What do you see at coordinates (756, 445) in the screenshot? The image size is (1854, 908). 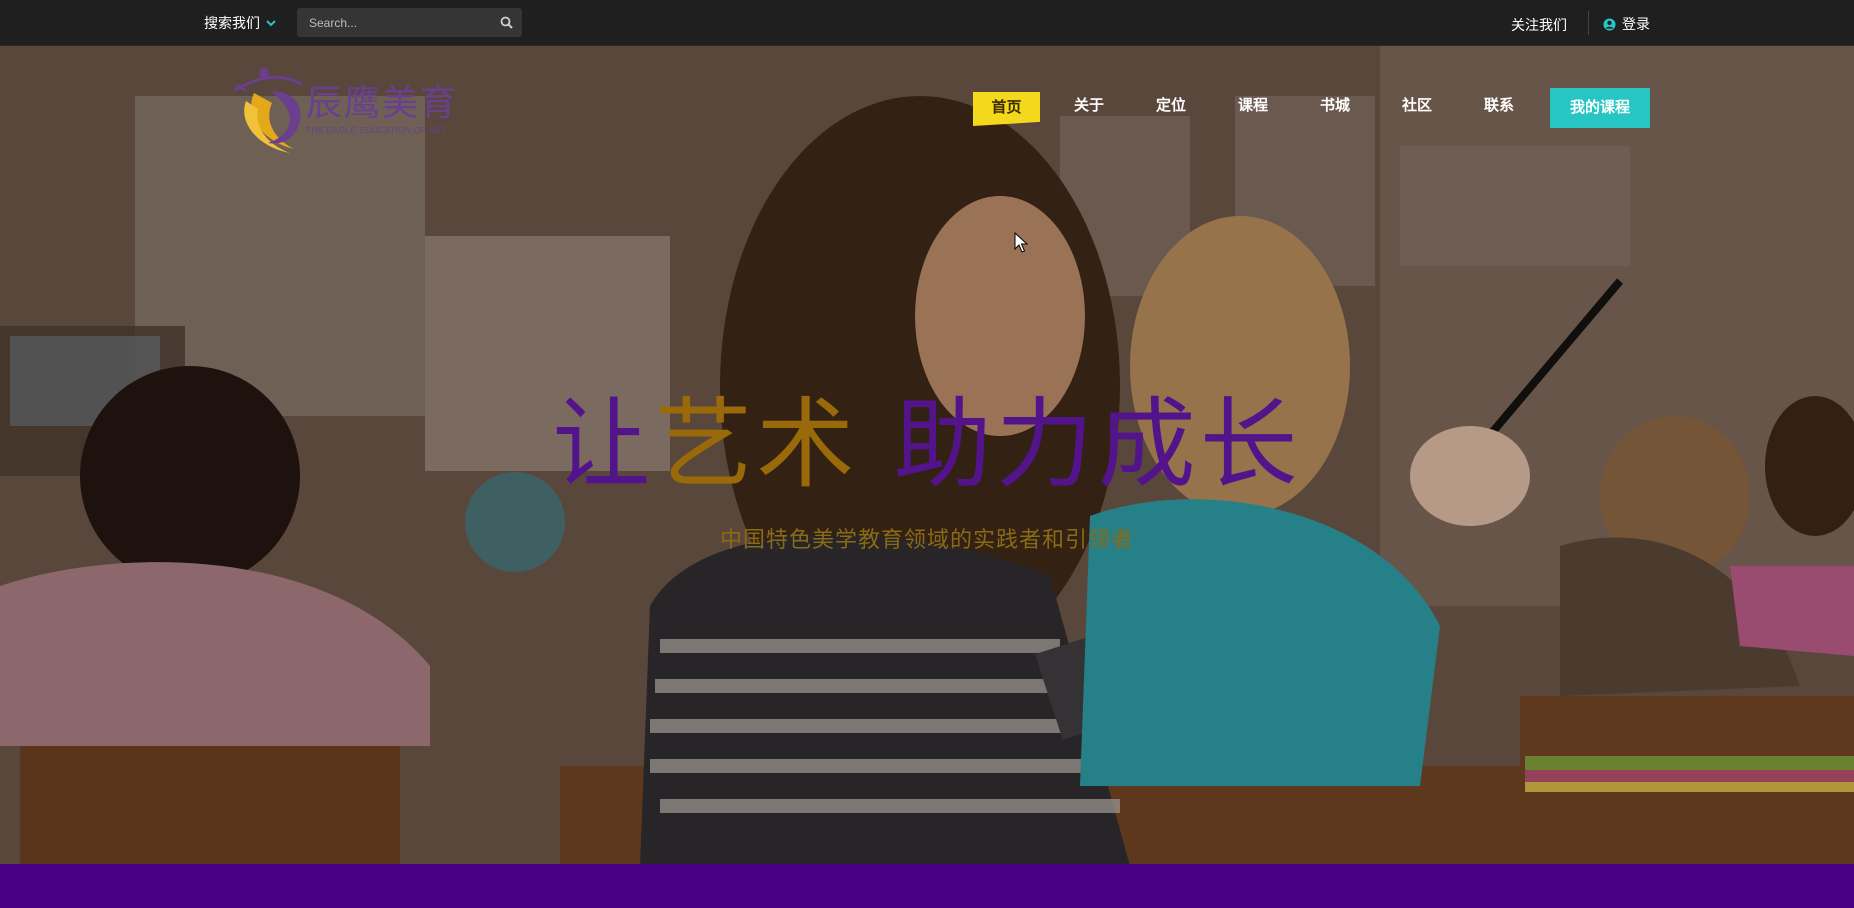 I see `headline-part-2: 艺术` at bounding box center [756, 445].